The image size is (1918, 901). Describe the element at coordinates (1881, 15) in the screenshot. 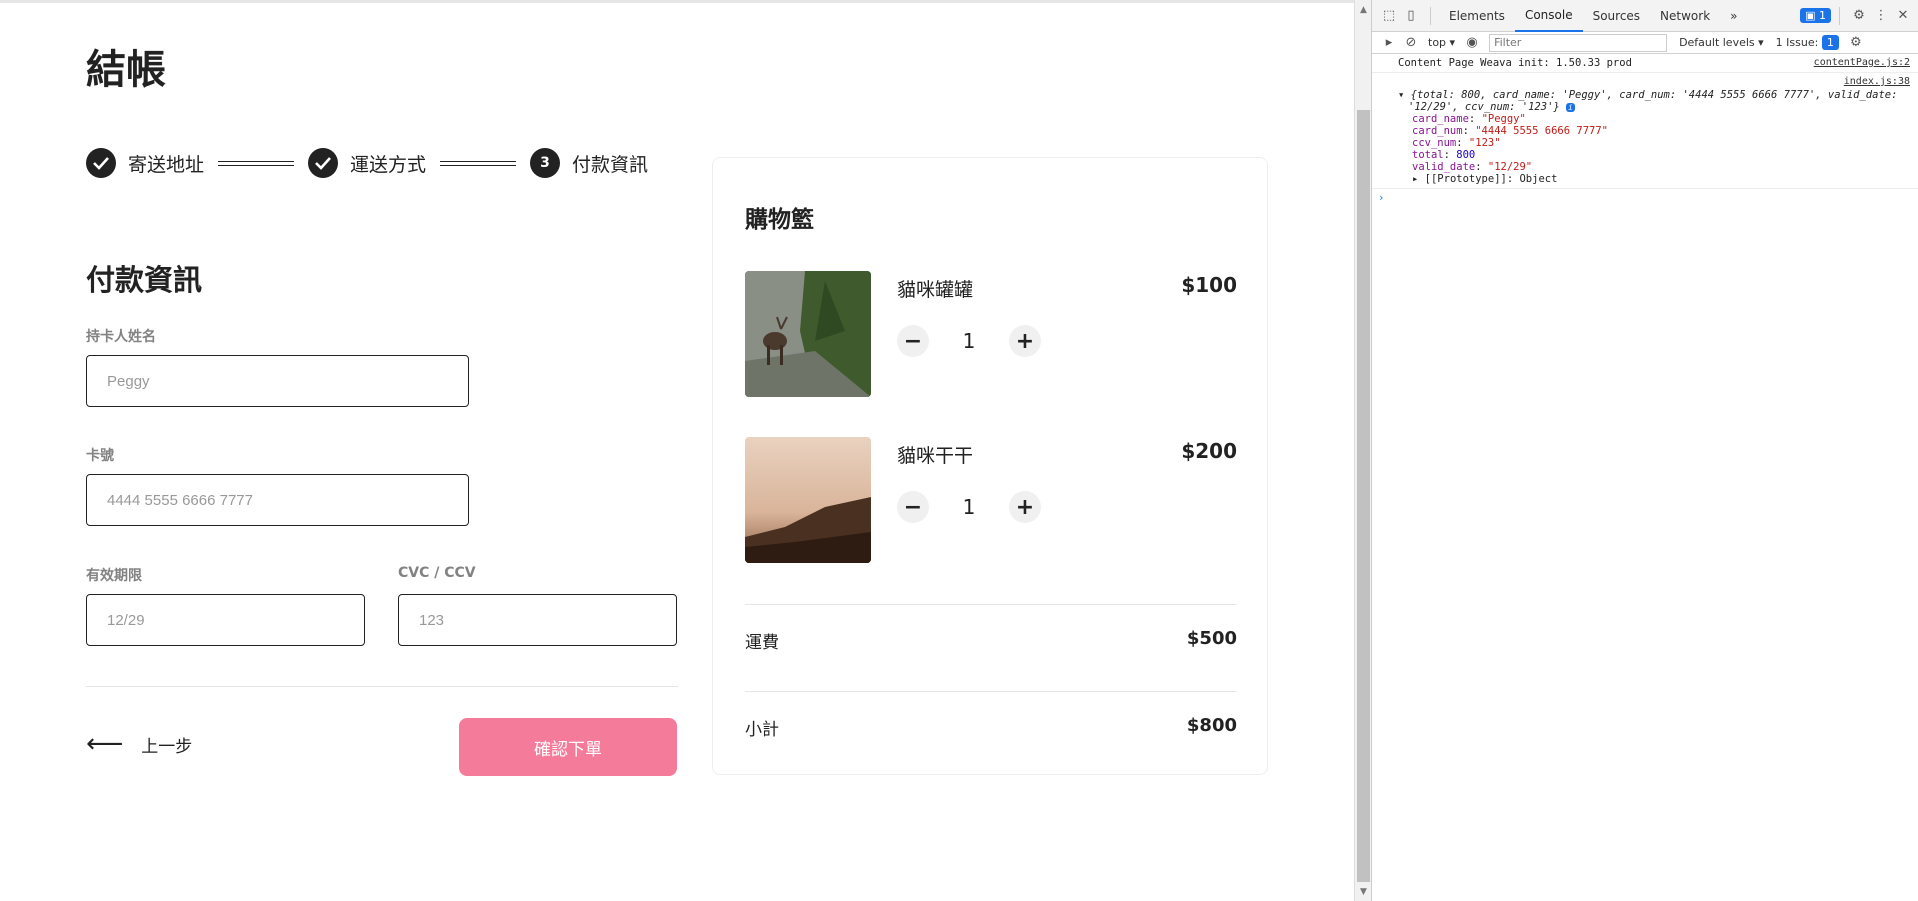

I see `kebab-menu-icon: ⋮` at that location.